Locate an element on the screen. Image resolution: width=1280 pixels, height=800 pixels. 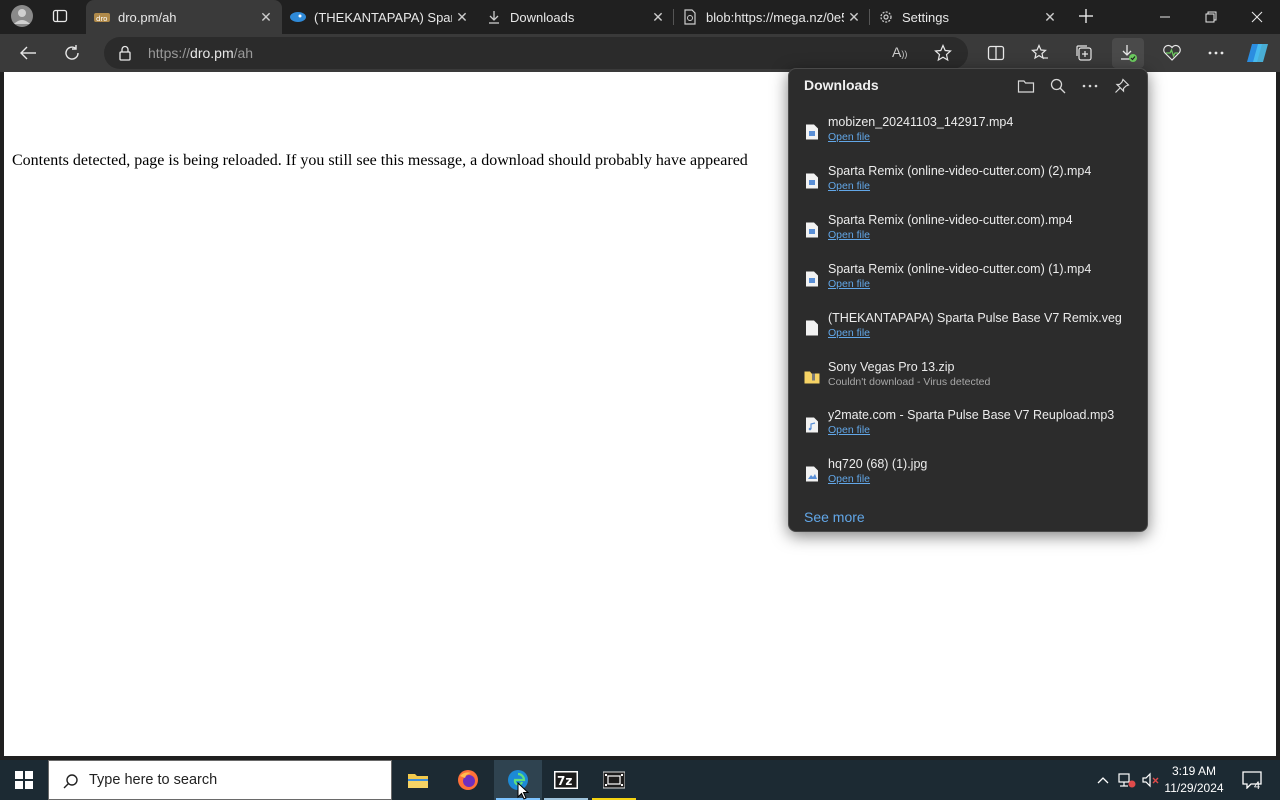
download-item: hq720 (68) (1).jpg Open file is located at coordinates (968, 481).